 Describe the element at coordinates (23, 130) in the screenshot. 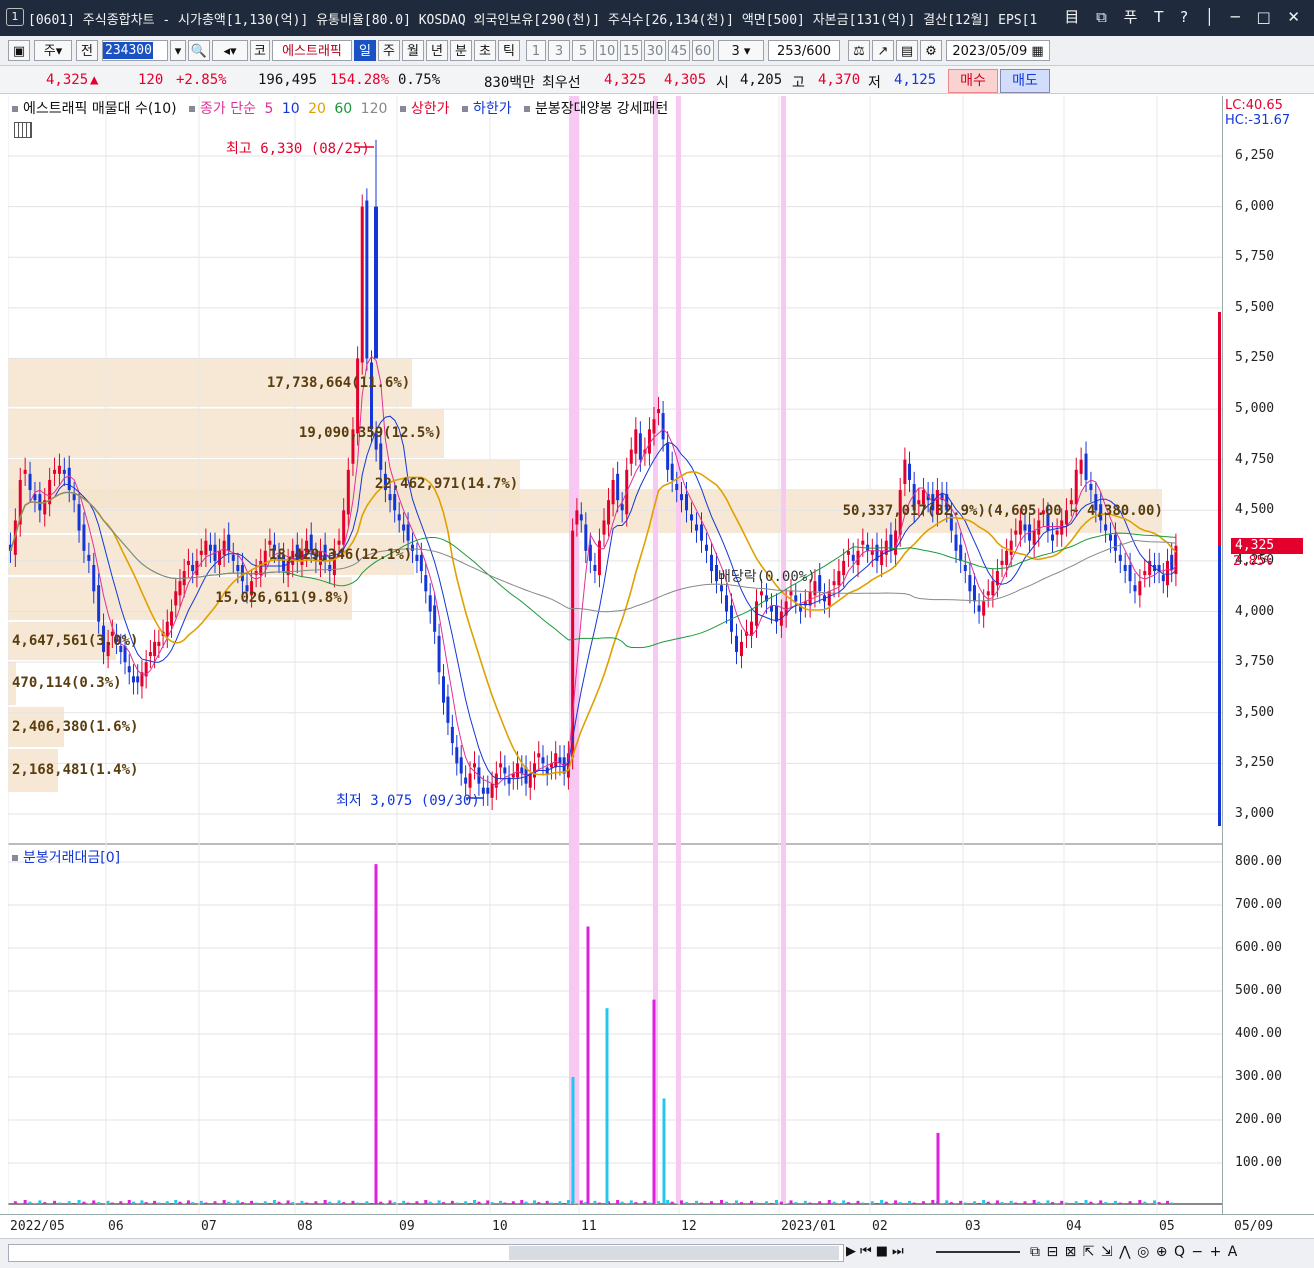

I see `grid-table-icon` at that location.